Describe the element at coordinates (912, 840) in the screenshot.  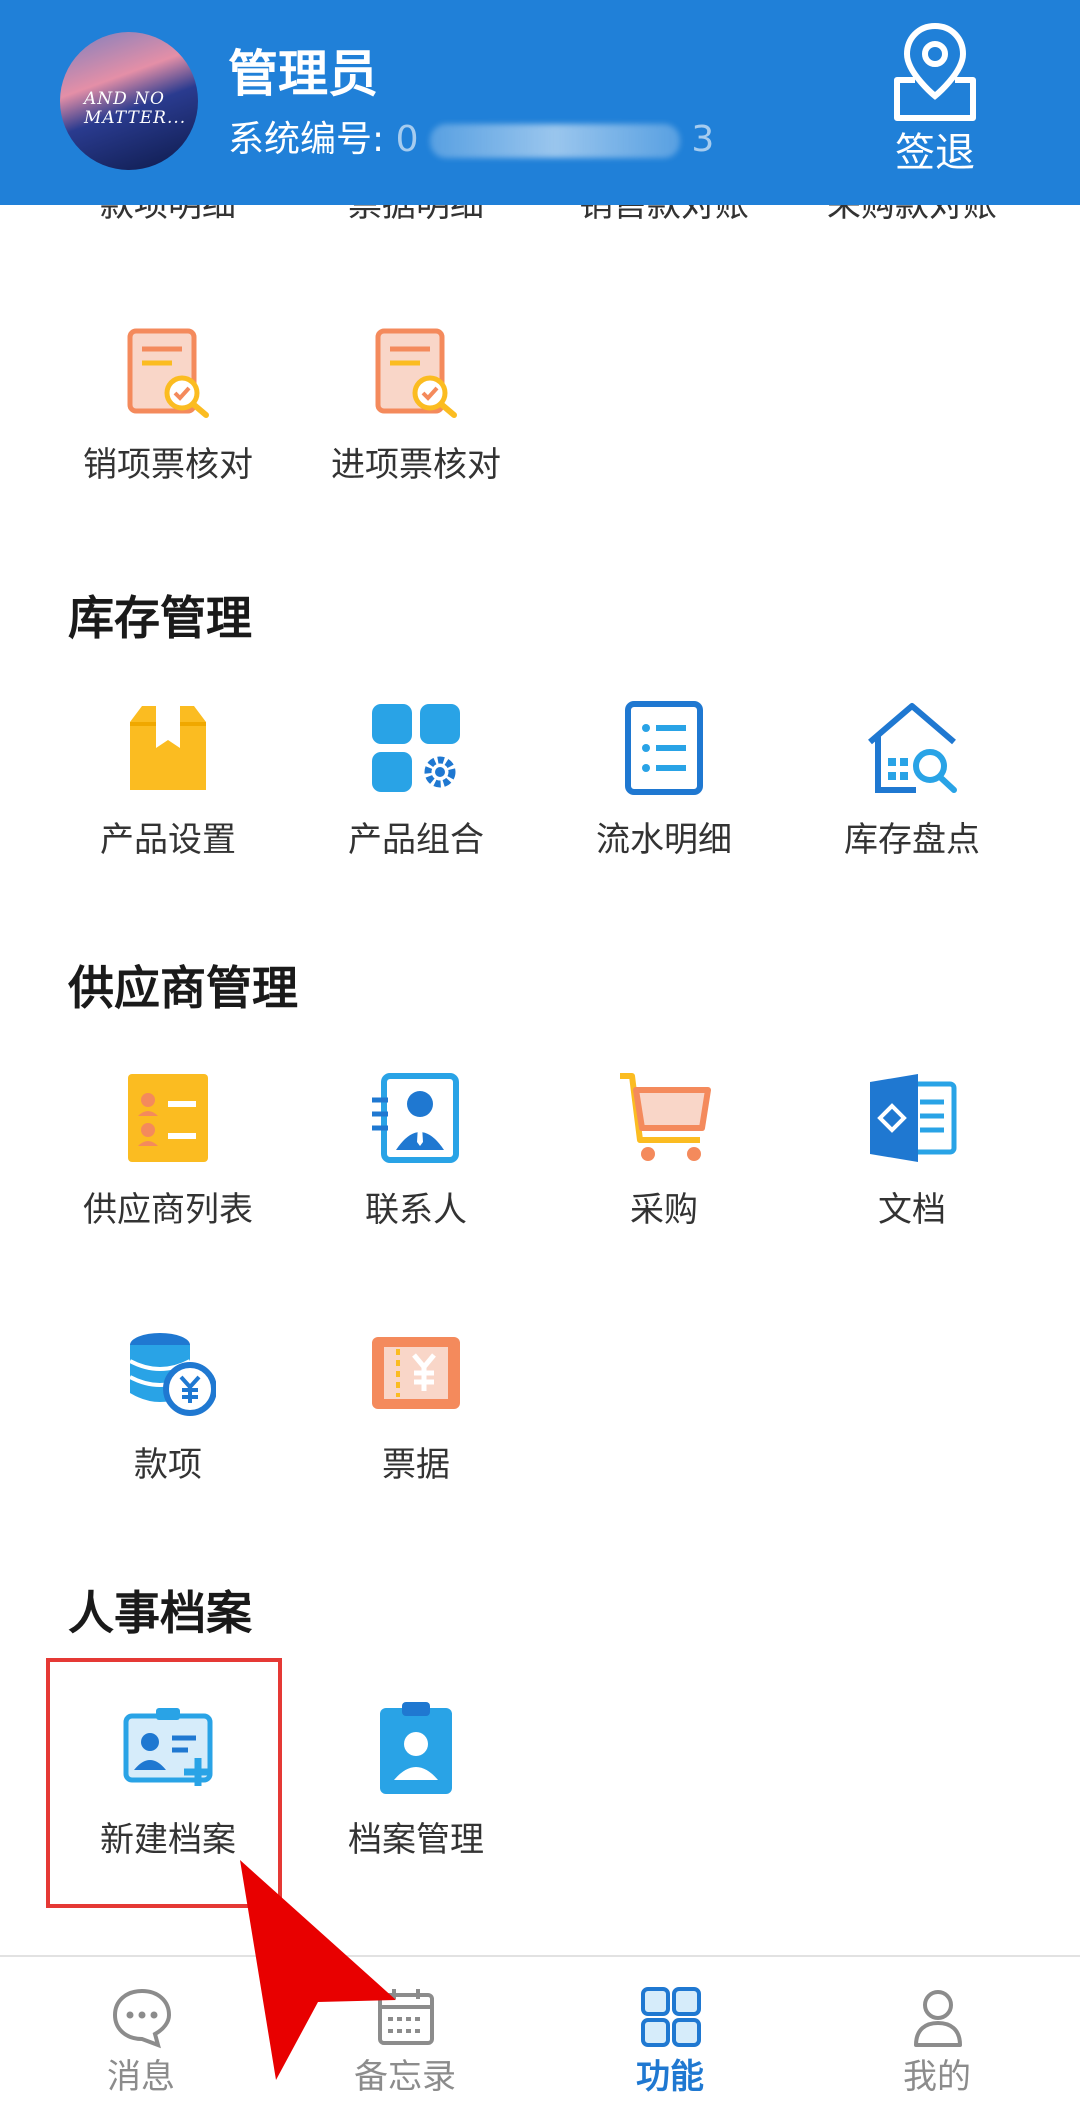
I see `grid-item-label: 库存盘点` at that location.